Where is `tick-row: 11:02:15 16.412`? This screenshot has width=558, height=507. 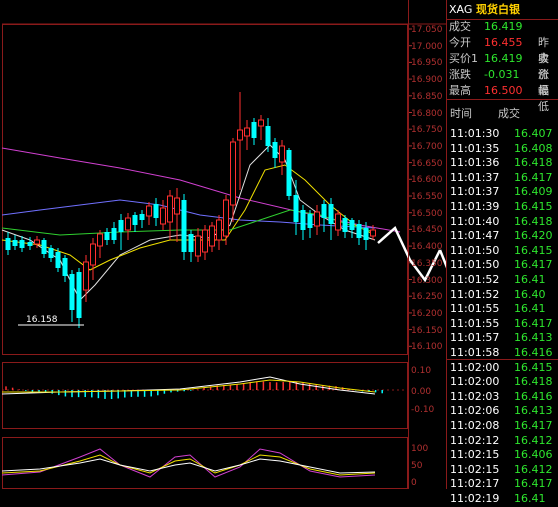
tick-row: 11:02:15 16.412 is located at coordinates (502, 470).